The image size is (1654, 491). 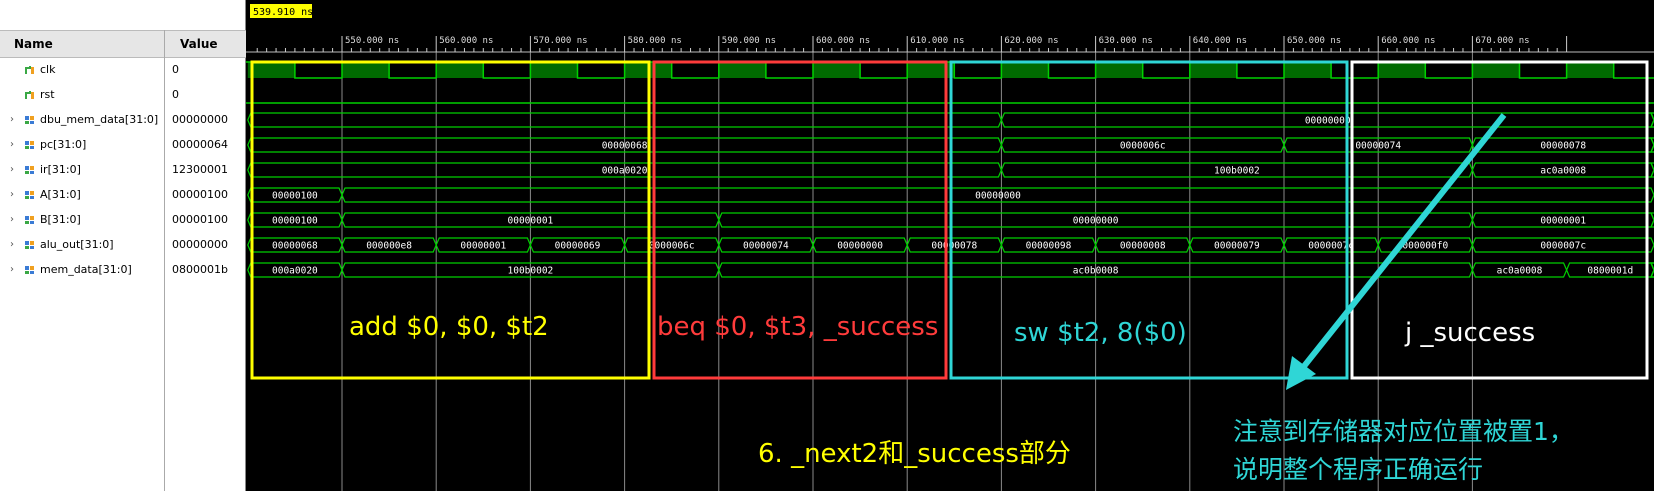 What do you see at coordinates (295, 271) in the screenshot?
I see `mem_data-bus-value: 000a0020` at bounding box center [295, 271].